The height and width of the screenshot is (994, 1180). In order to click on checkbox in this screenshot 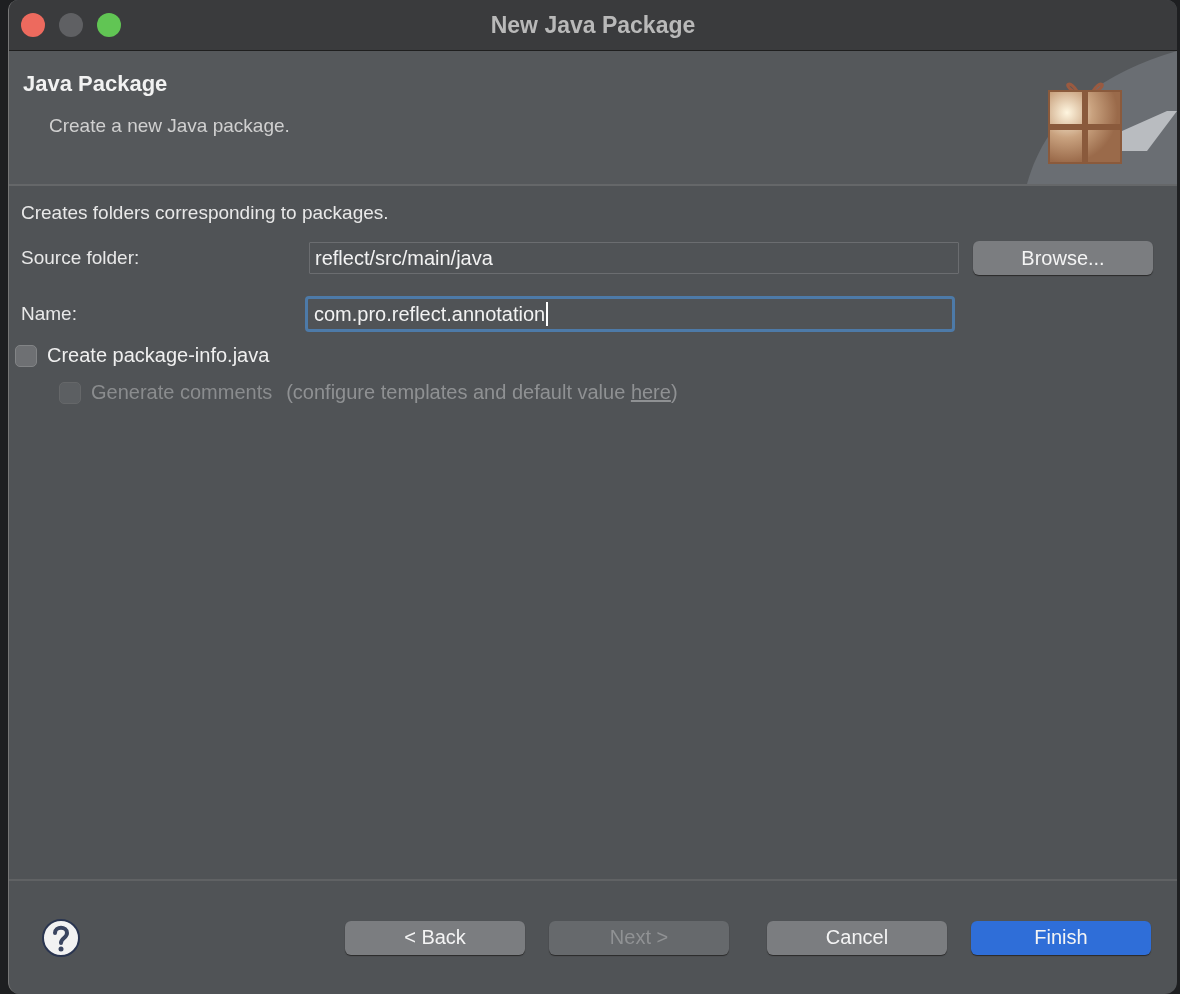, I will do `click(26, 355)`.